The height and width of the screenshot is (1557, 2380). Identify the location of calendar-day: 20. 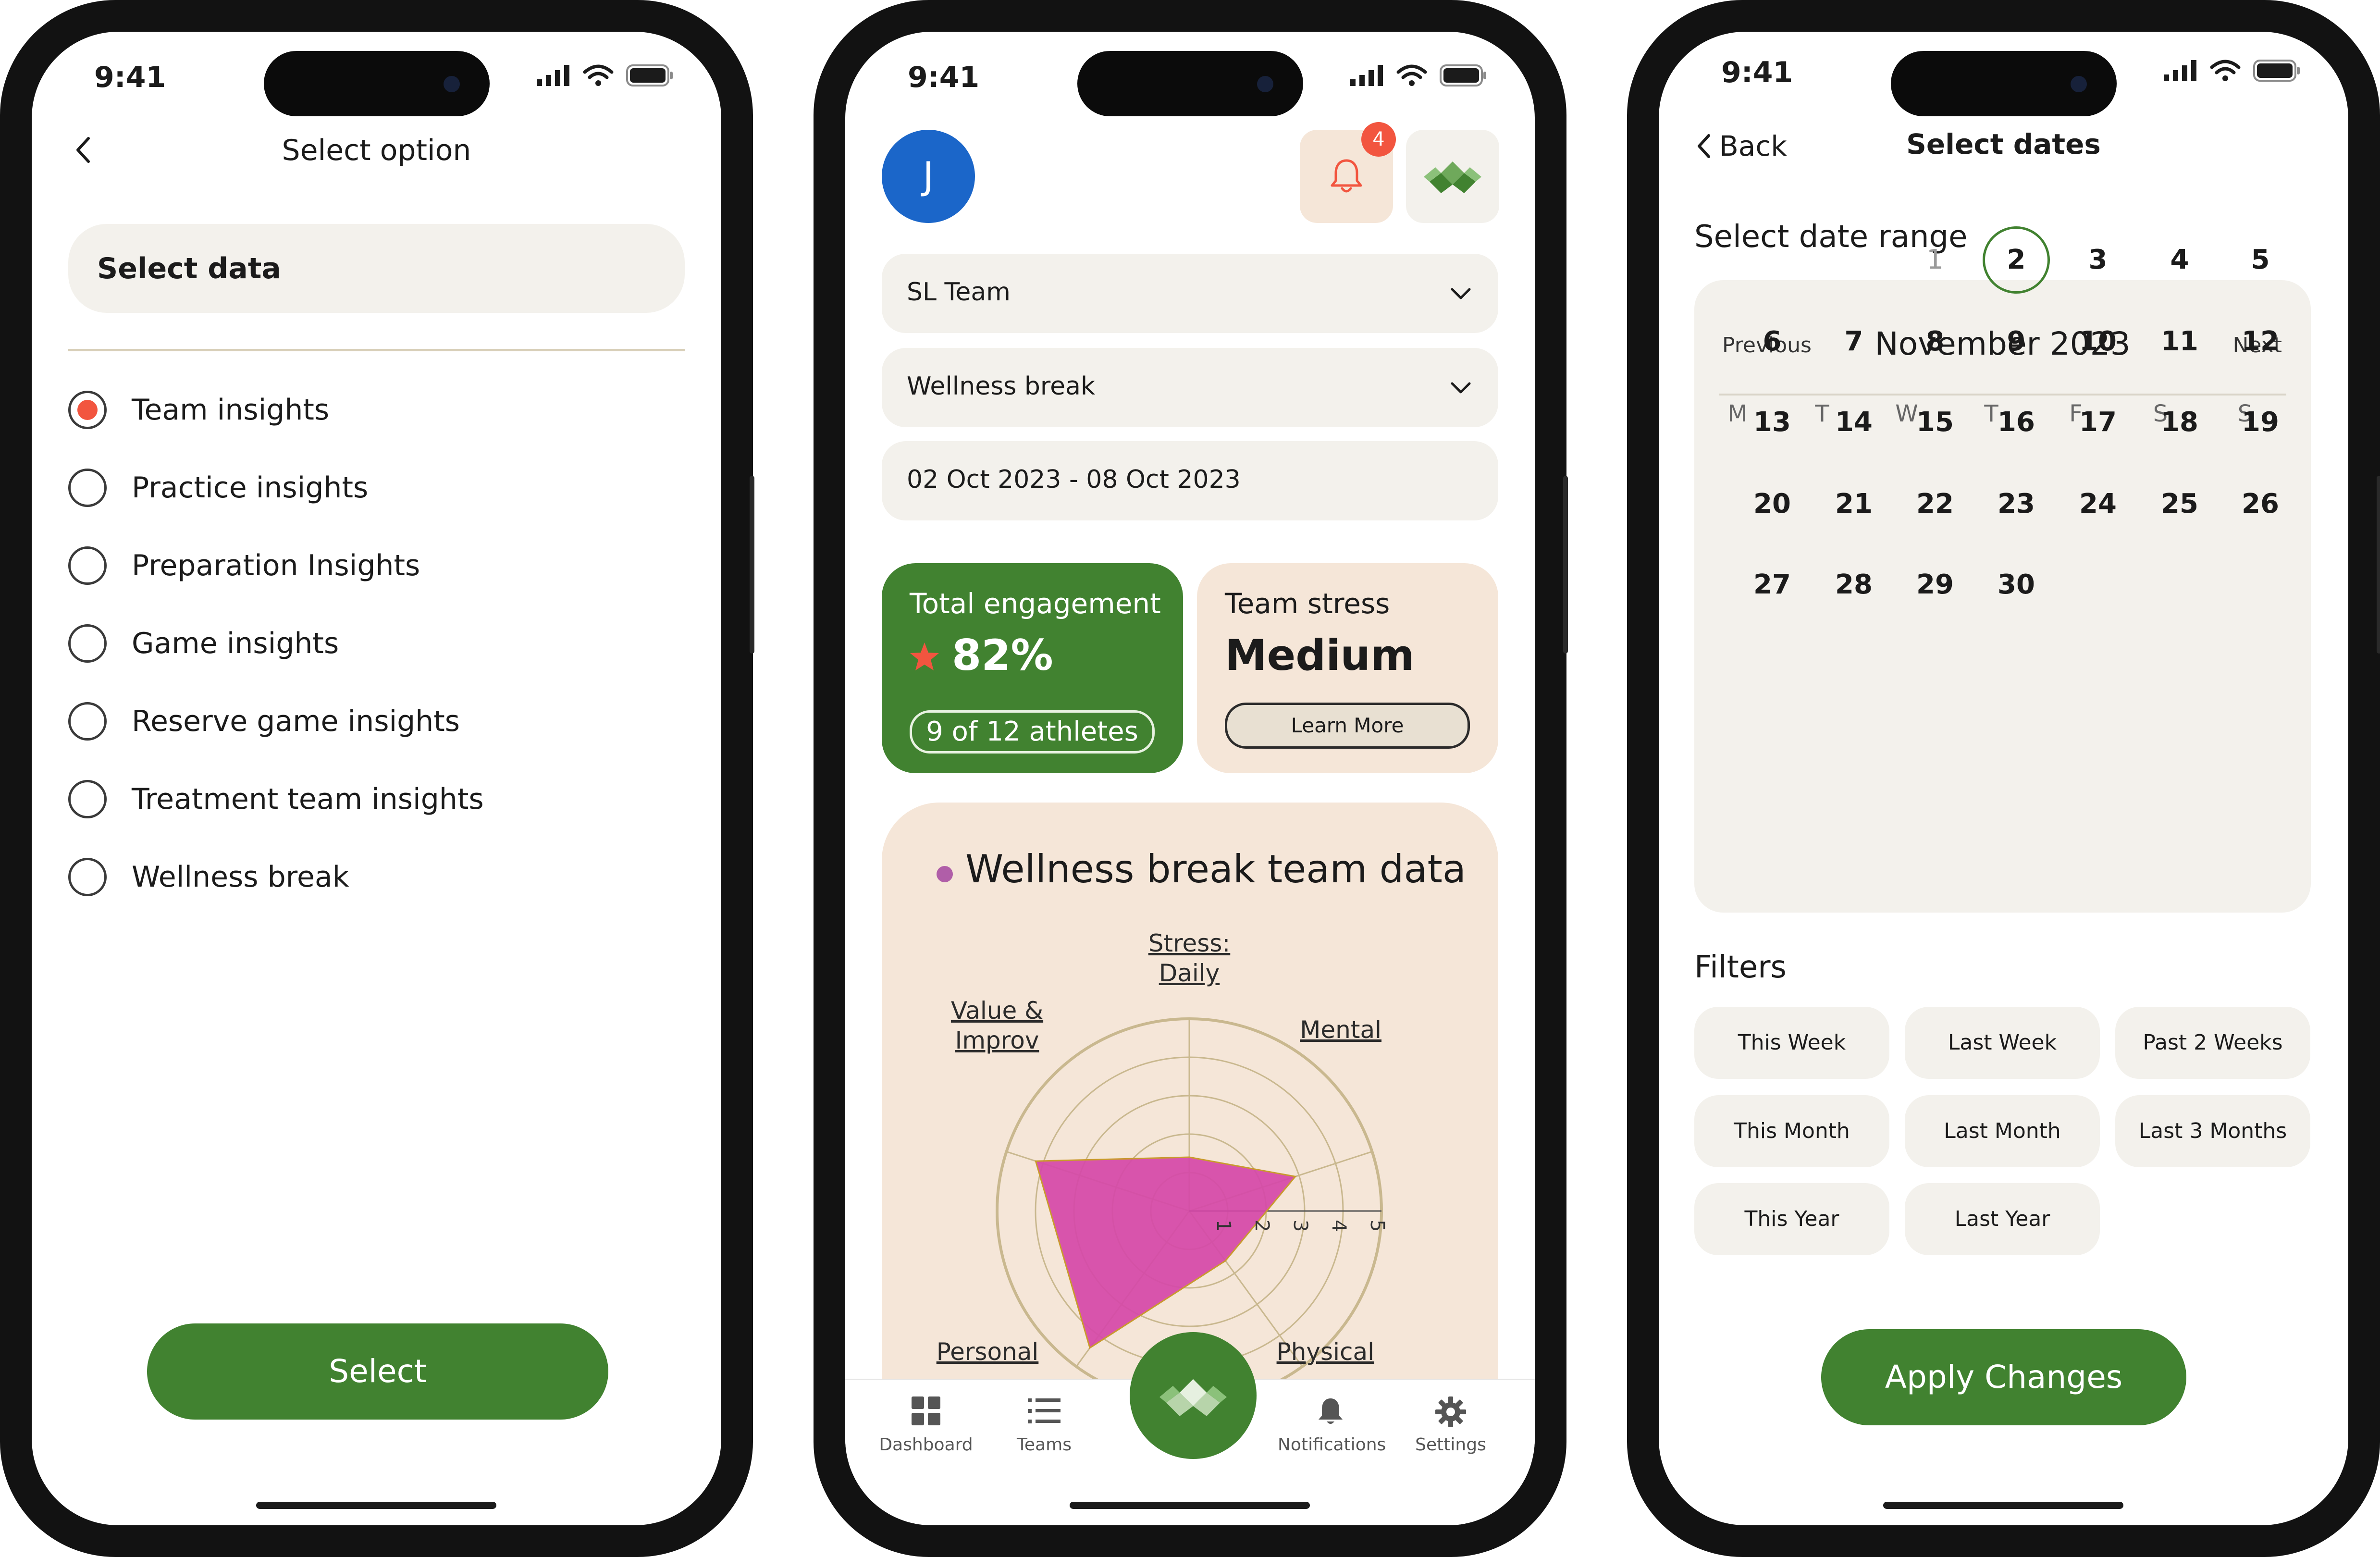
(1772, 504).